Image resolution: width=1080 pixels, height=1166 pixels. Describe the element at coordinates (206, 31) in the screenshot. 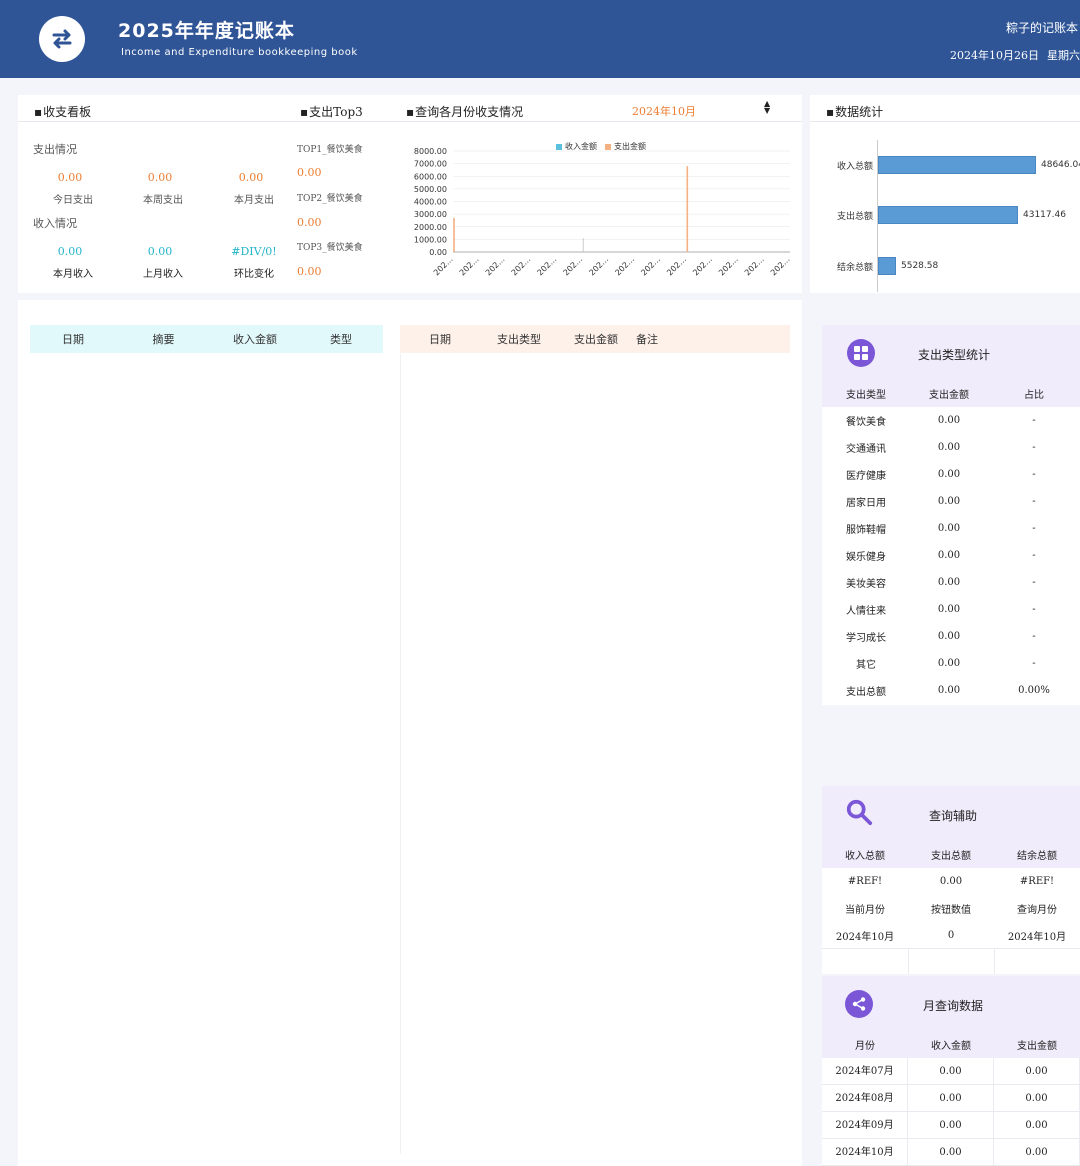

I see `page-title: 2025年年度记账本` at that location.